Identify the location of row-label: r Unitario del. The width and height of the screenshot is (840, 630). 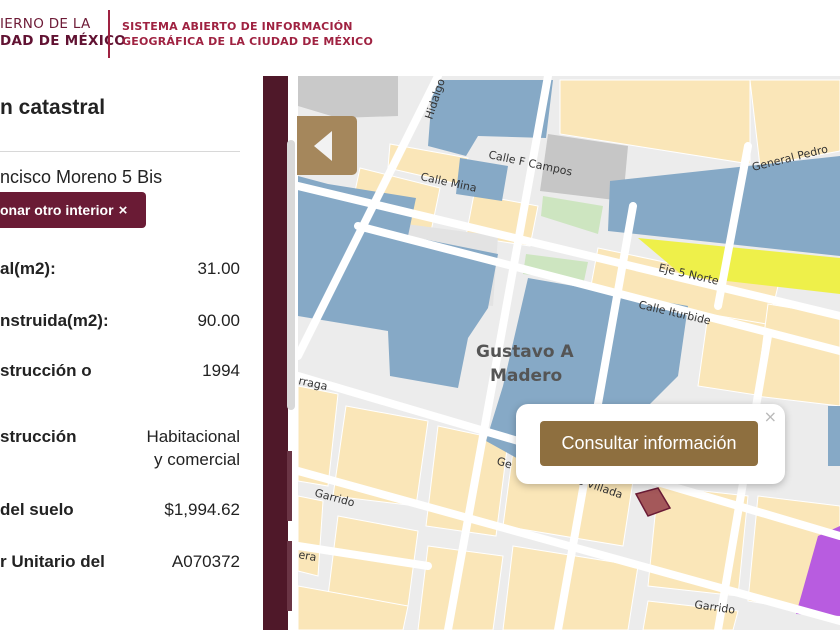
(52, 561).